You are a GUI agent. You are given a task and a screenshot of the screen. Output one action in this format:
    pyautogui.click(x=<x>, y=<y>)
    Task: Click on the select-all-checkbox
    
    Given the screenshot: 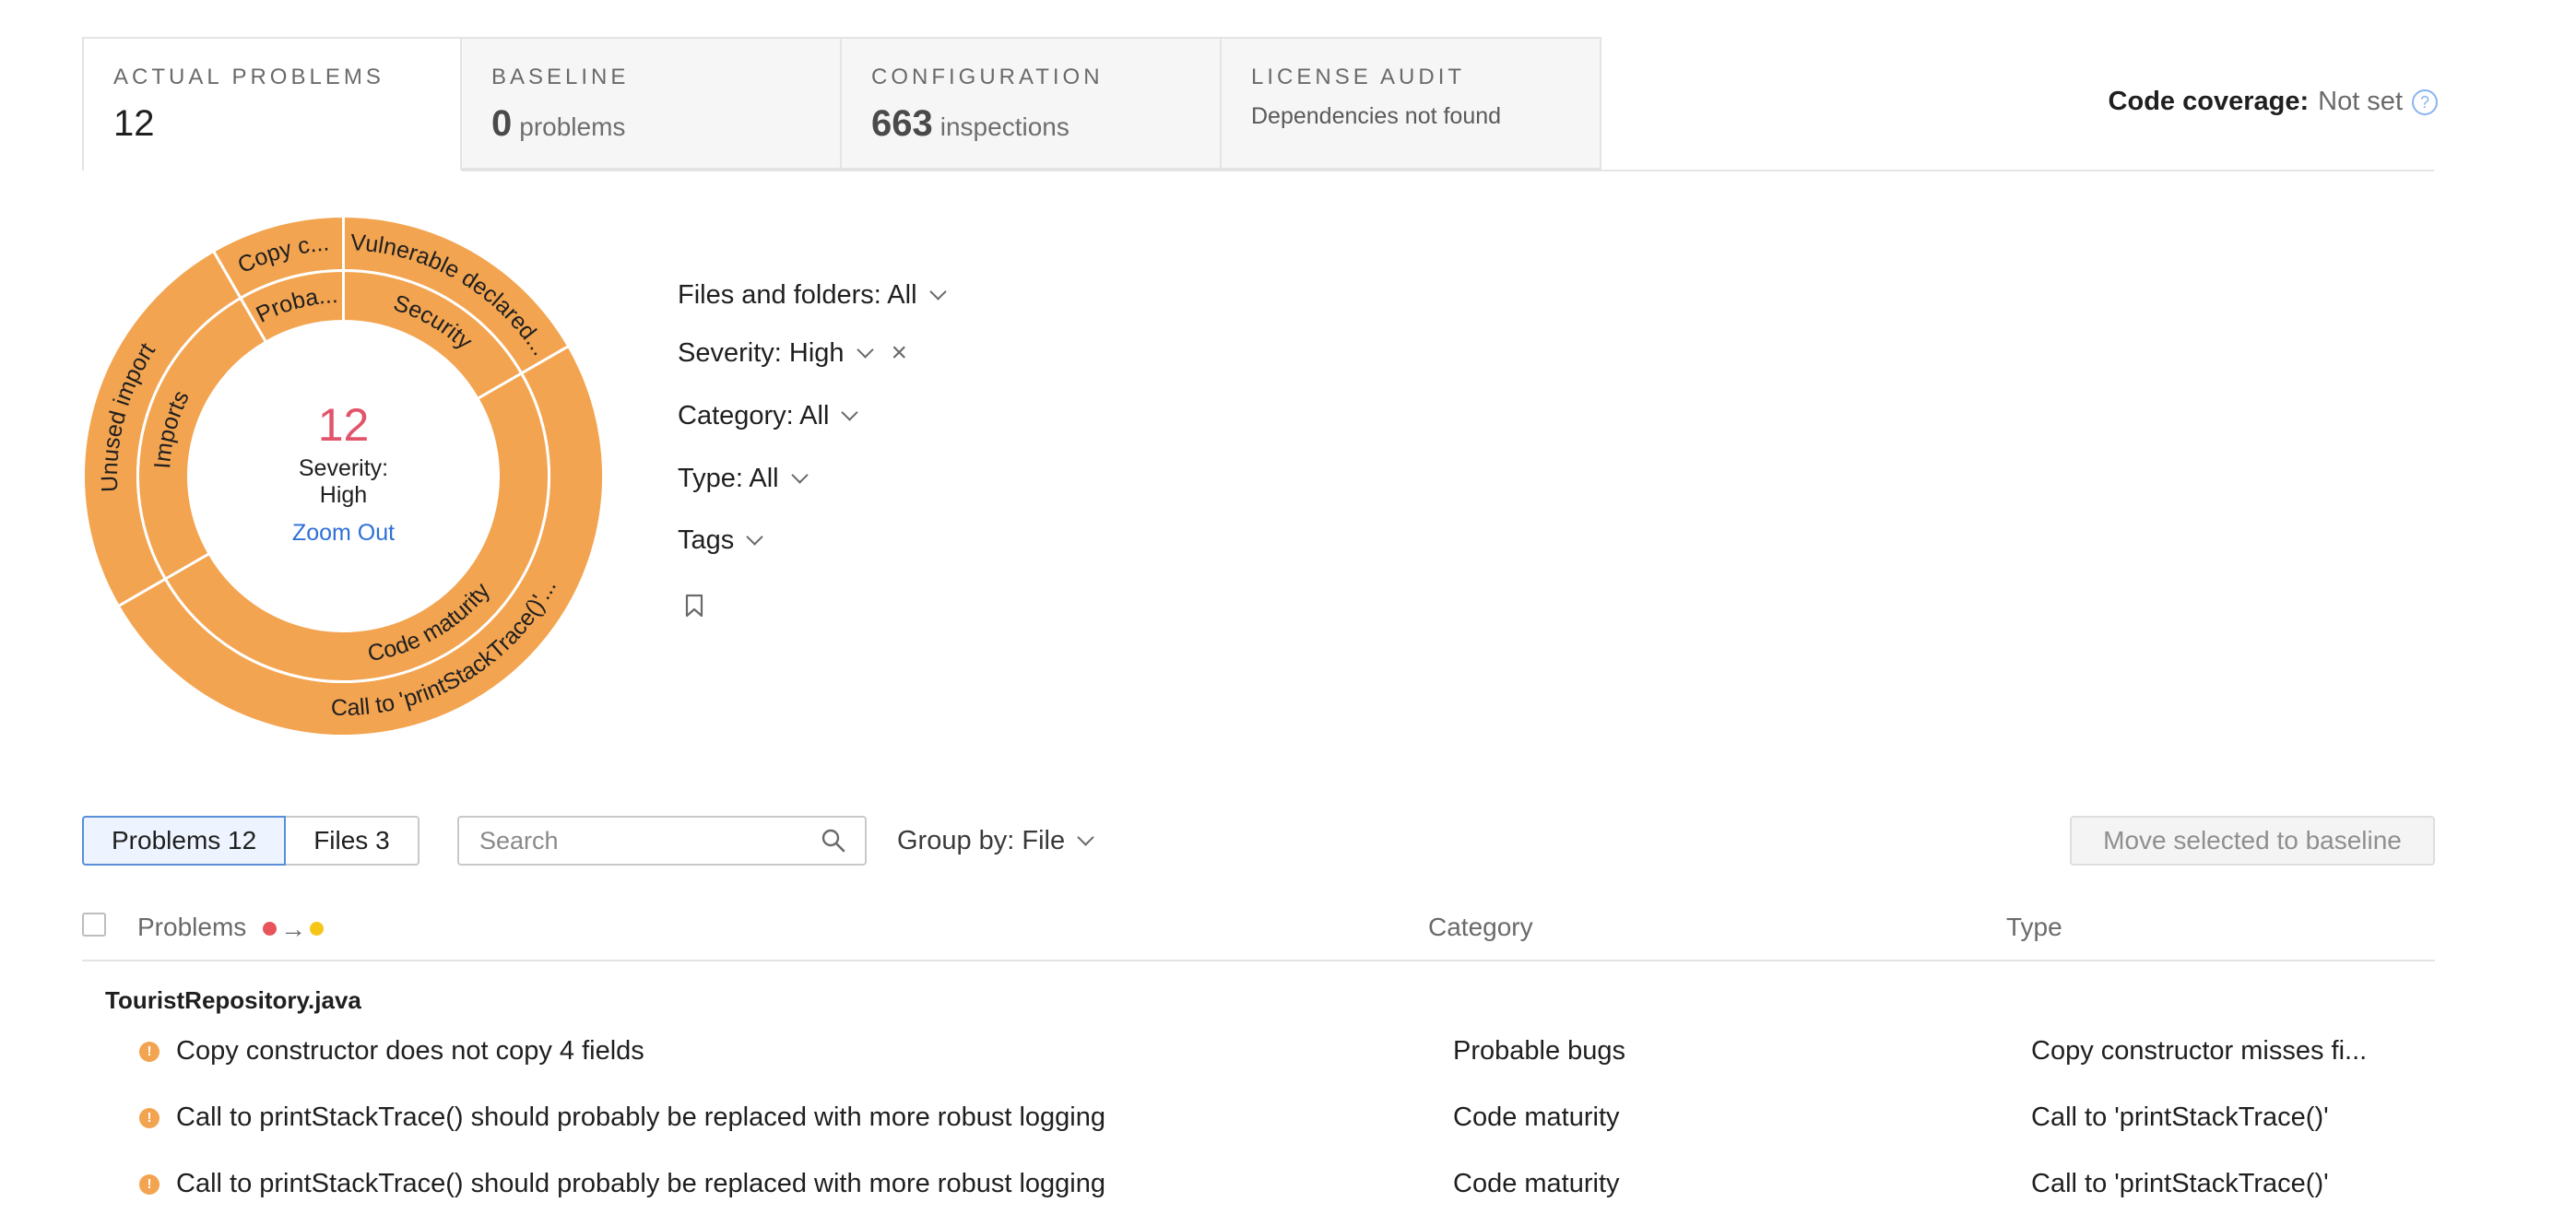 What is the action you would take?
    pyautogui.click(x=94, y=925)
    